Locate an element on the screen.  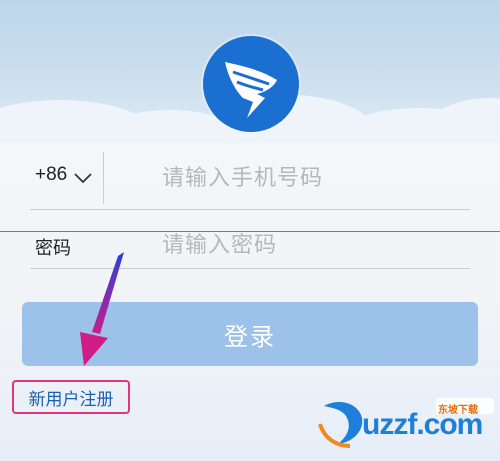
field-divider is located at coordinates (103, 178).